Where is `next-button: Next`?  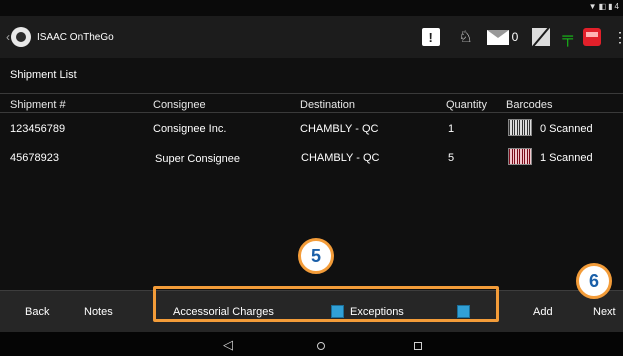
next-button: Next is located at coordinates (604, 312).